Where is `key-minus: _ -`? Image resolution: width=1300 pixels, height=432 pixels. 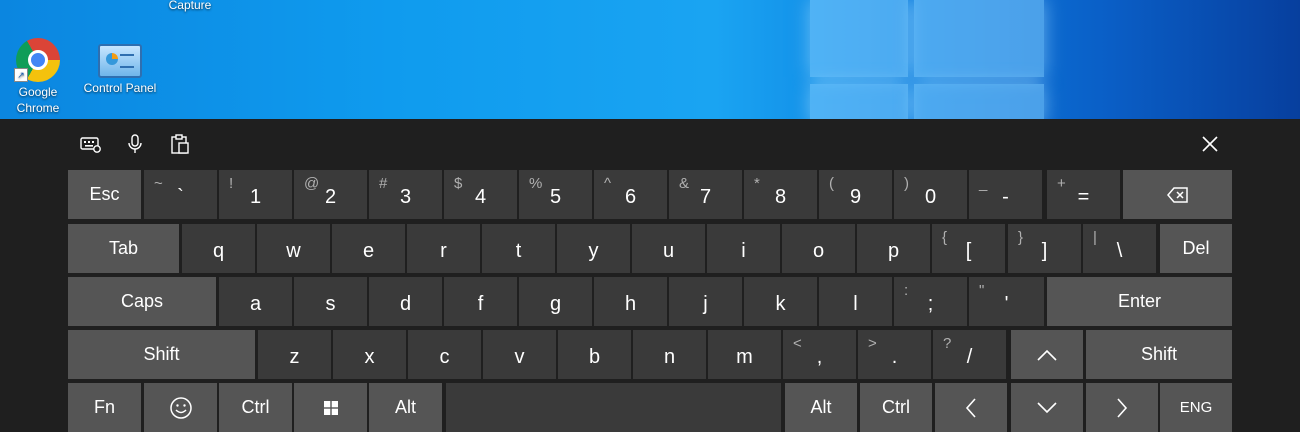
key-minus: _ - is located at coordinates (1005, 194).